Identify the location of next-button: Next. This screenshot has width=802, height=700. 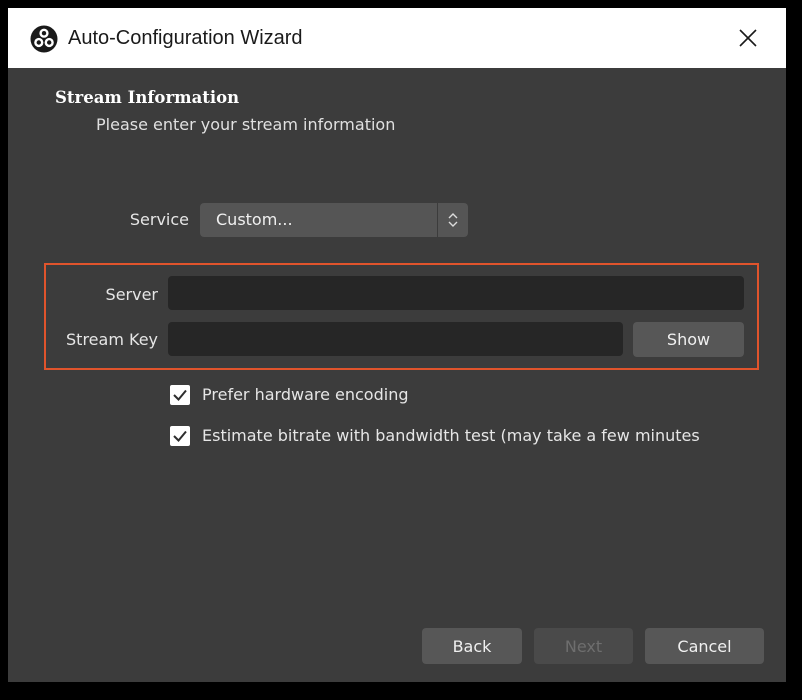
(583, 646).